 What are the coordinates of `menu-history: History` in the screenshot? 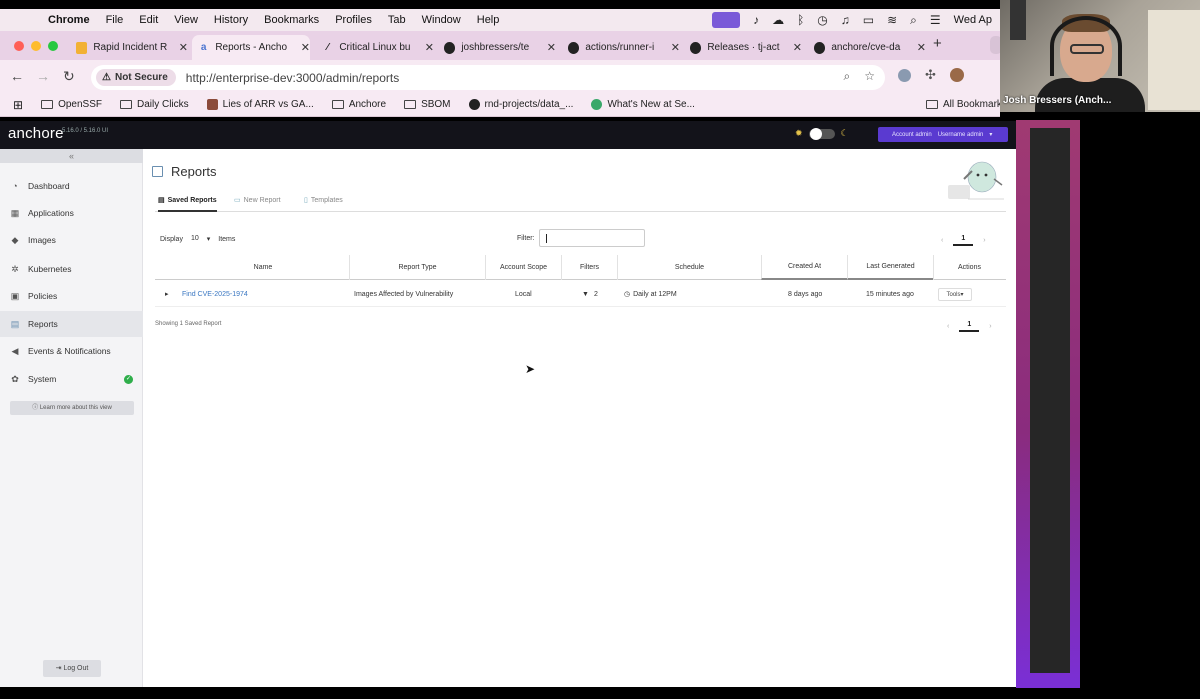 It's located at (231, 20).